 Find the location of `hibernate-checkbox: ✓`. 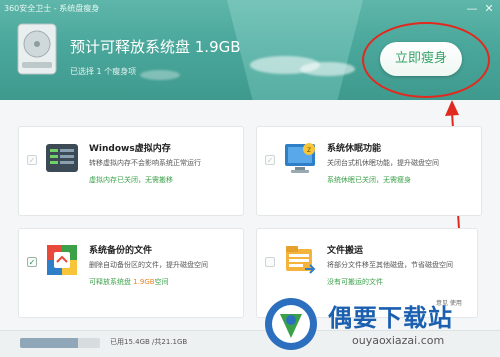

hibernate-checkbox: ✓ is located at coordinates (270, 160).